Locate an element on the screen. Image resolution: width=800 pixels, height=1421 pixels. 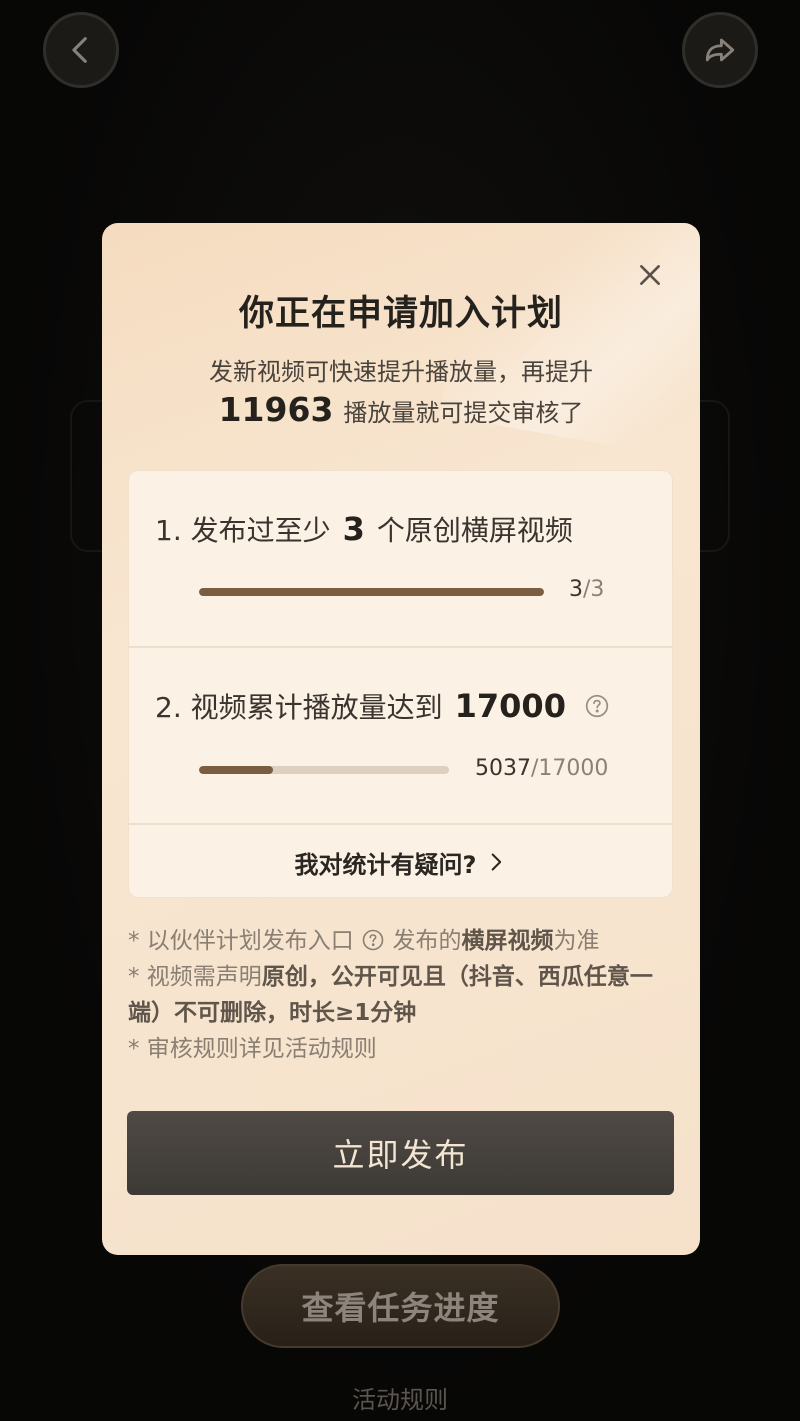
publish-now-button: 立即发布 is located at coordinates (400, 1153).